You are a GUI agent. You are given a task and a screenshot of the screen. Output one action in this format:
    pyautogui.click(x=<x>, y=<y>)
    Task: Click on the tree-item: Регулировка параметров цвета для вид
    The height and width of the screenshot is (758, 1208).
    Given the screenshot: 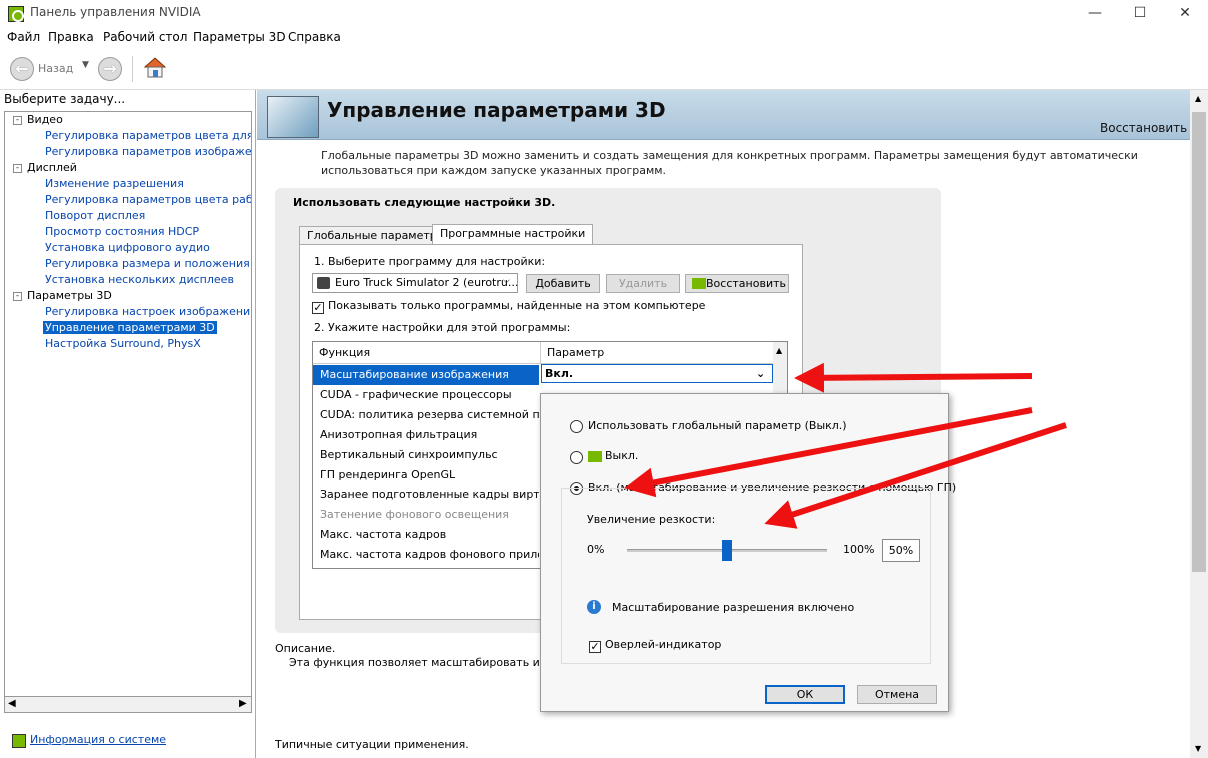 What is the action you would take?
    pyautogui.click(x=148, y=135)
    